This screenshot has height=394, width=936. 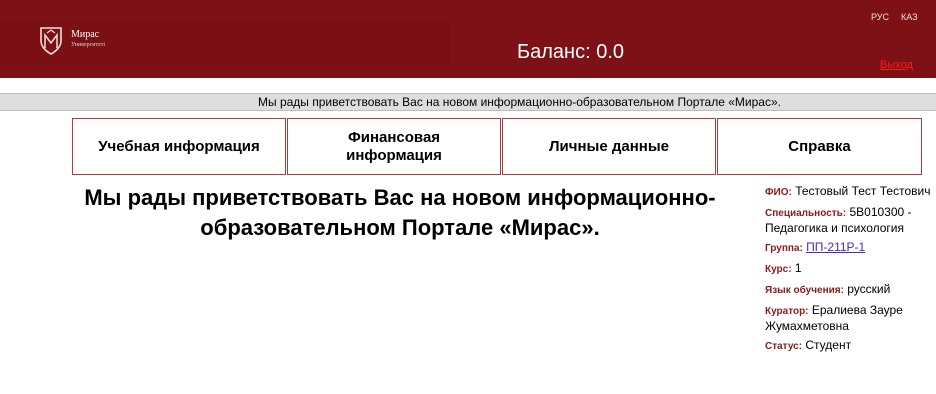 I want to click on course-value: 1, so click(x=798, y=268).